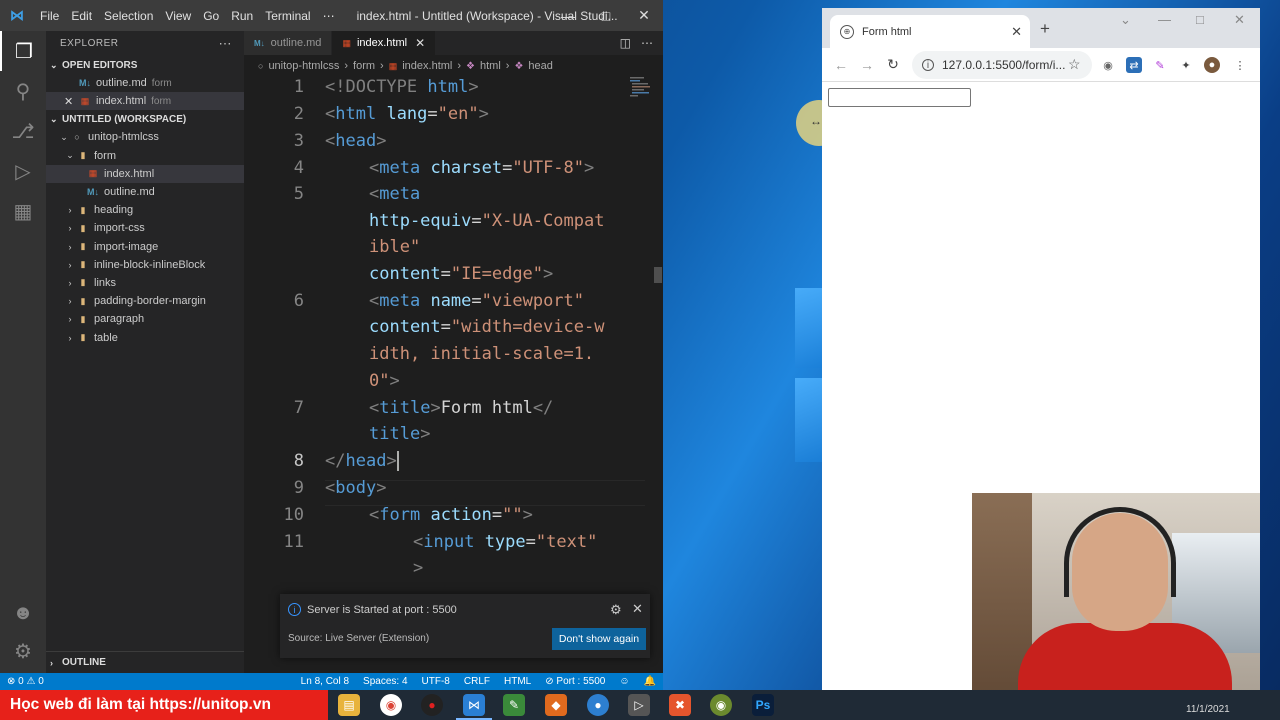  Describe the element at coordinates (391, 705) in the screenshot. I see `chrome-taskbar-icon: ◉` at that location.